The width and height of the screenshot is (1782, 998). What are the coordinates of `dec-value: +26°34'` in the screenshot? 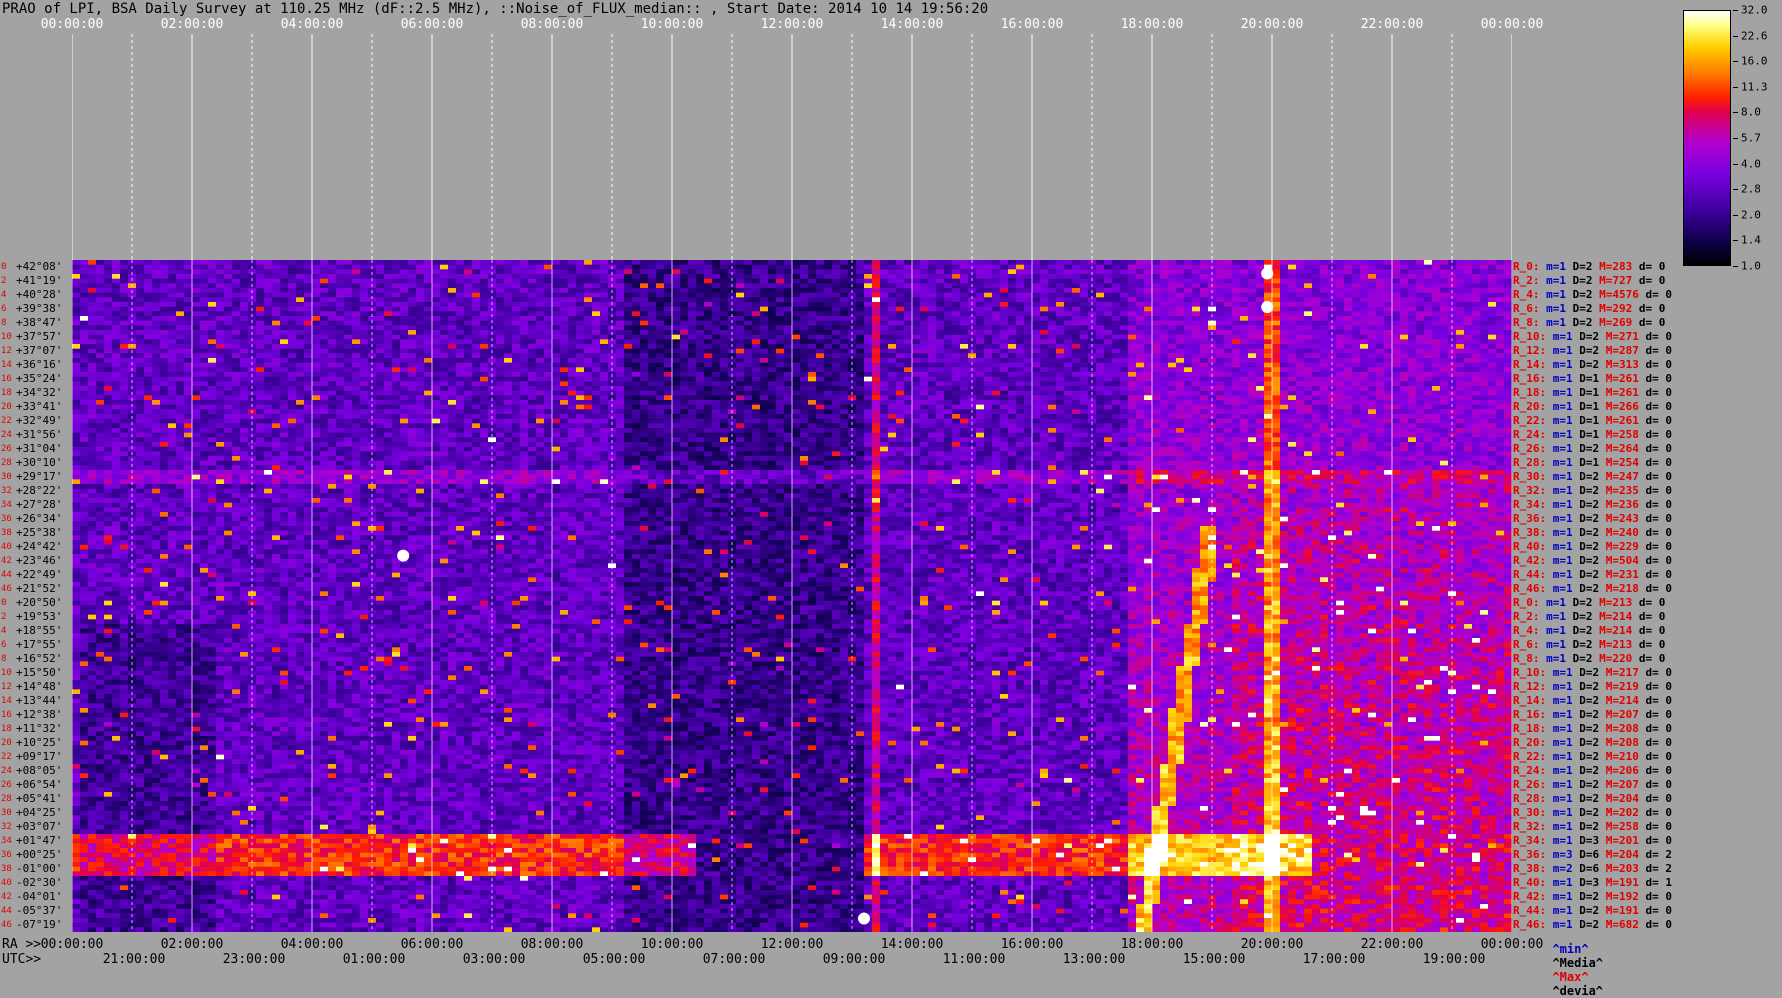 It's located at (39, 519).